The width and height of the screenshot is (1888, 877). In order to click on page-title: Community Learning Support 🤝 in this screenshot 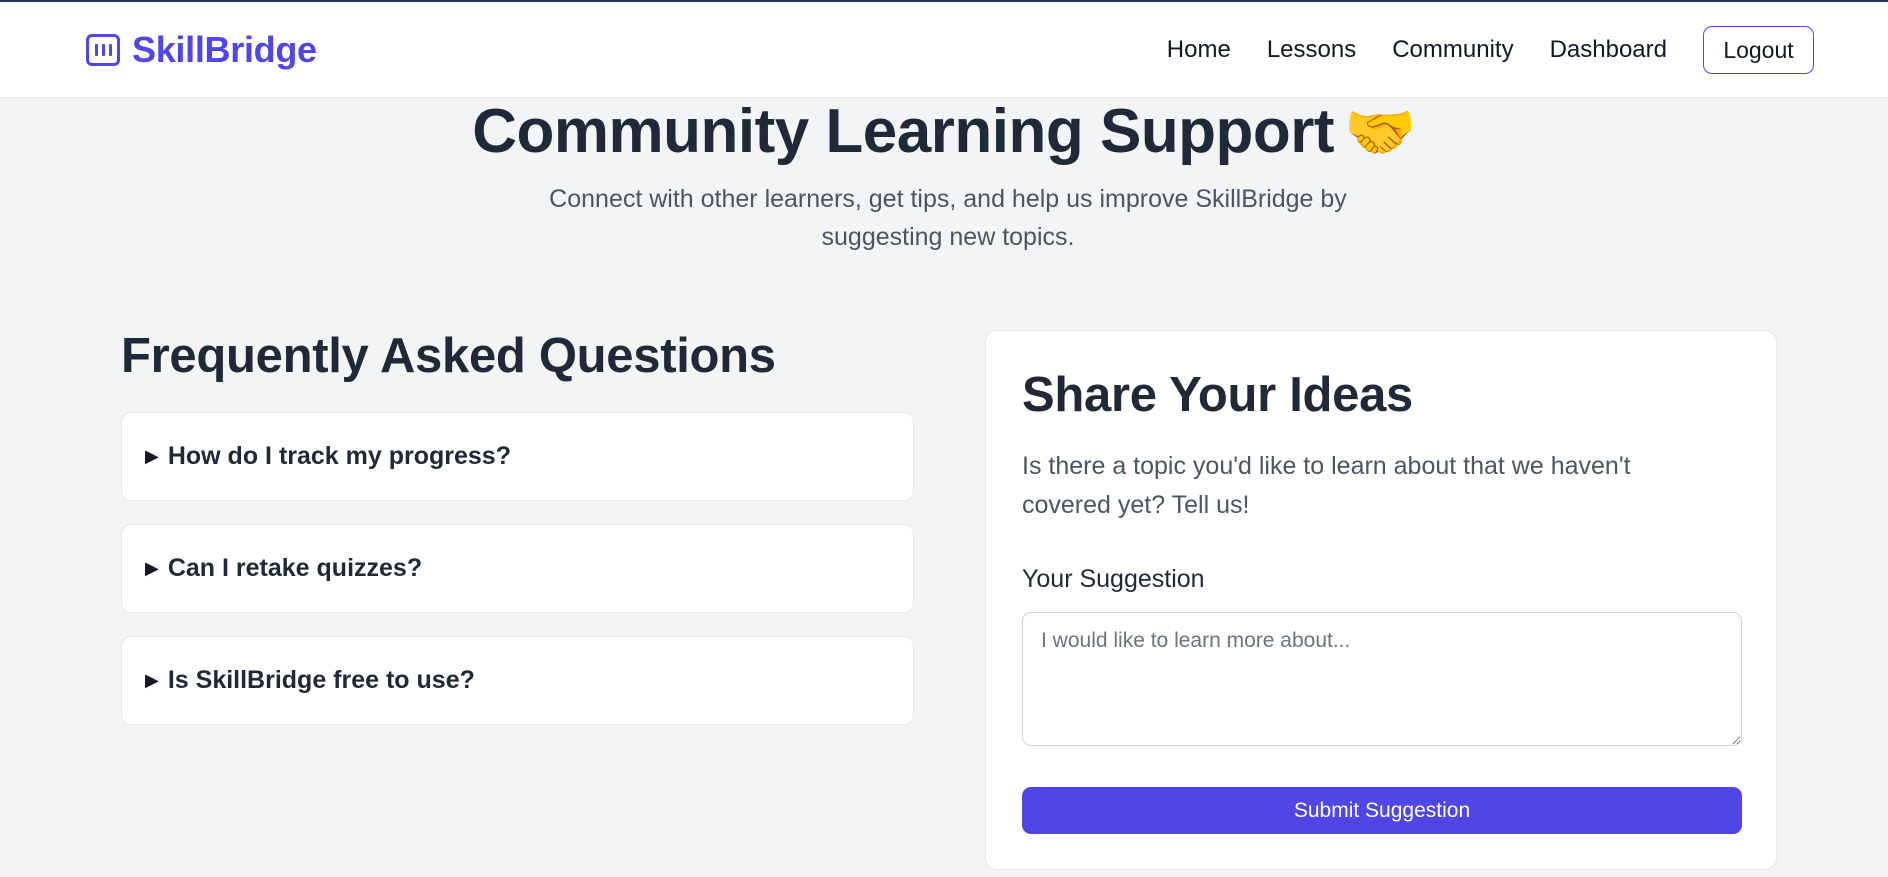, I will do `click(944, 131)`.